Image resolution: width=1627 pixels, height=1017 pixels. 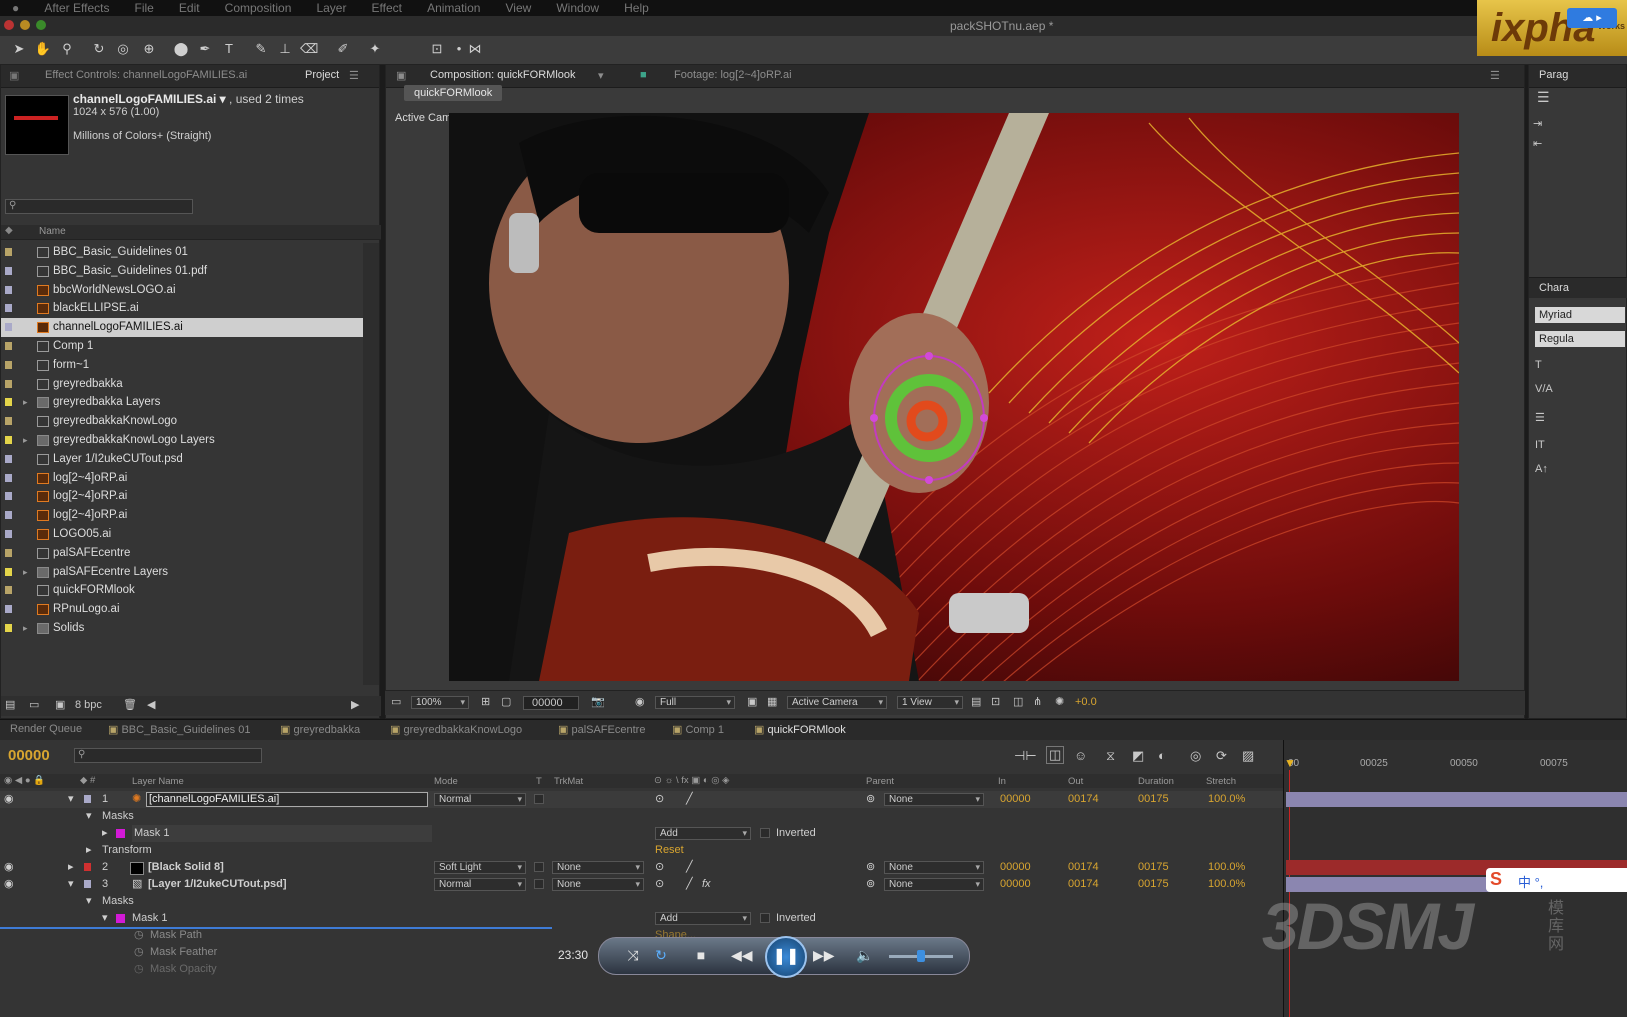 What do you see at coordinates (120, 833) in the screenshot?
I see `mask-color-swatch` at bounding box center [120, 833].